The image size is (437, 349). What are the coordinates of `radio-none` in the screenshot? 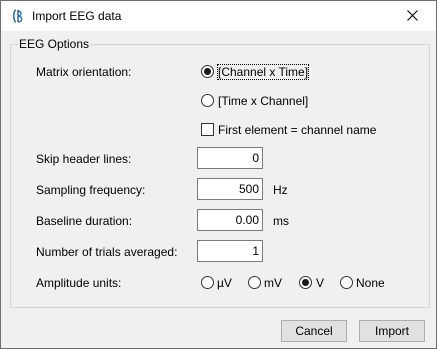 It's located at (346, 282).